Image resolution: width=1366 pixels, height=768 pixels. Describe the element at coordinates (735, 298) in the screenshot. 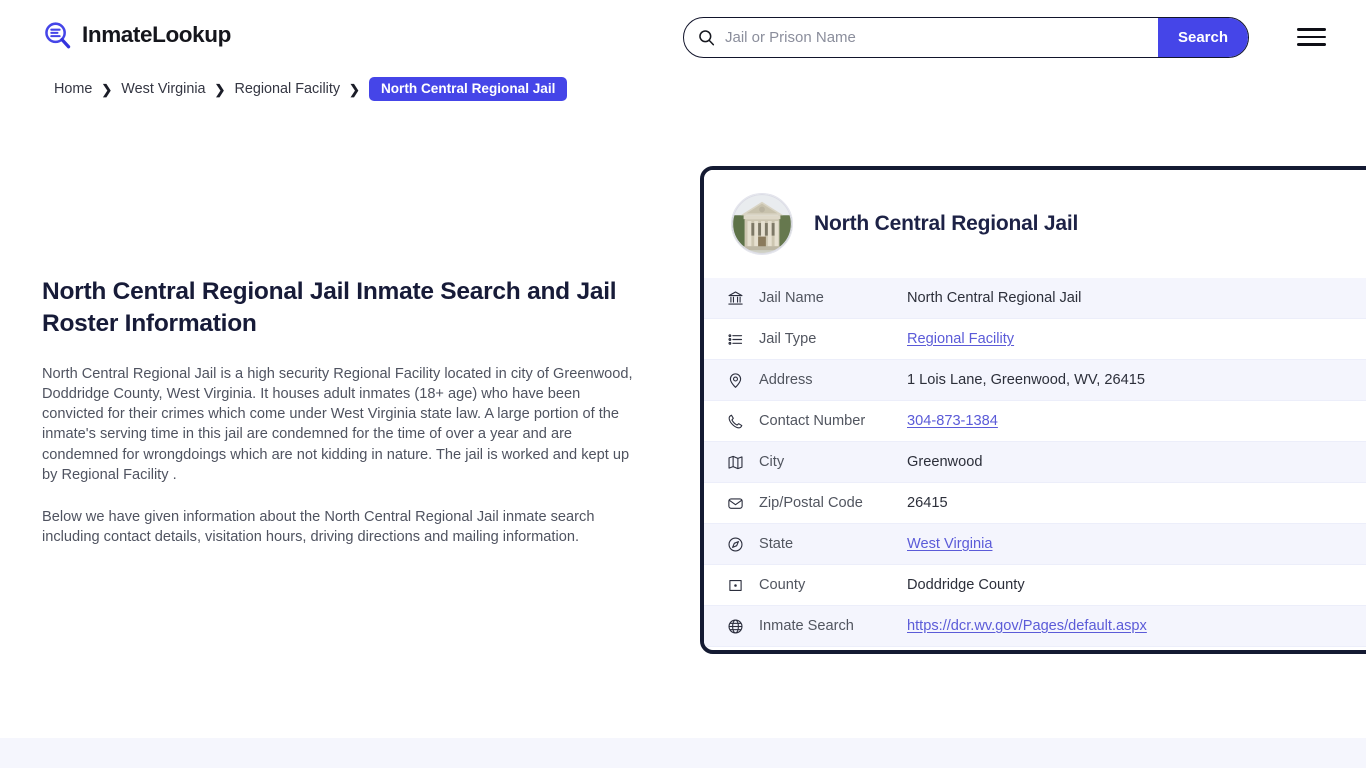

I see `bank-icon` at that location.